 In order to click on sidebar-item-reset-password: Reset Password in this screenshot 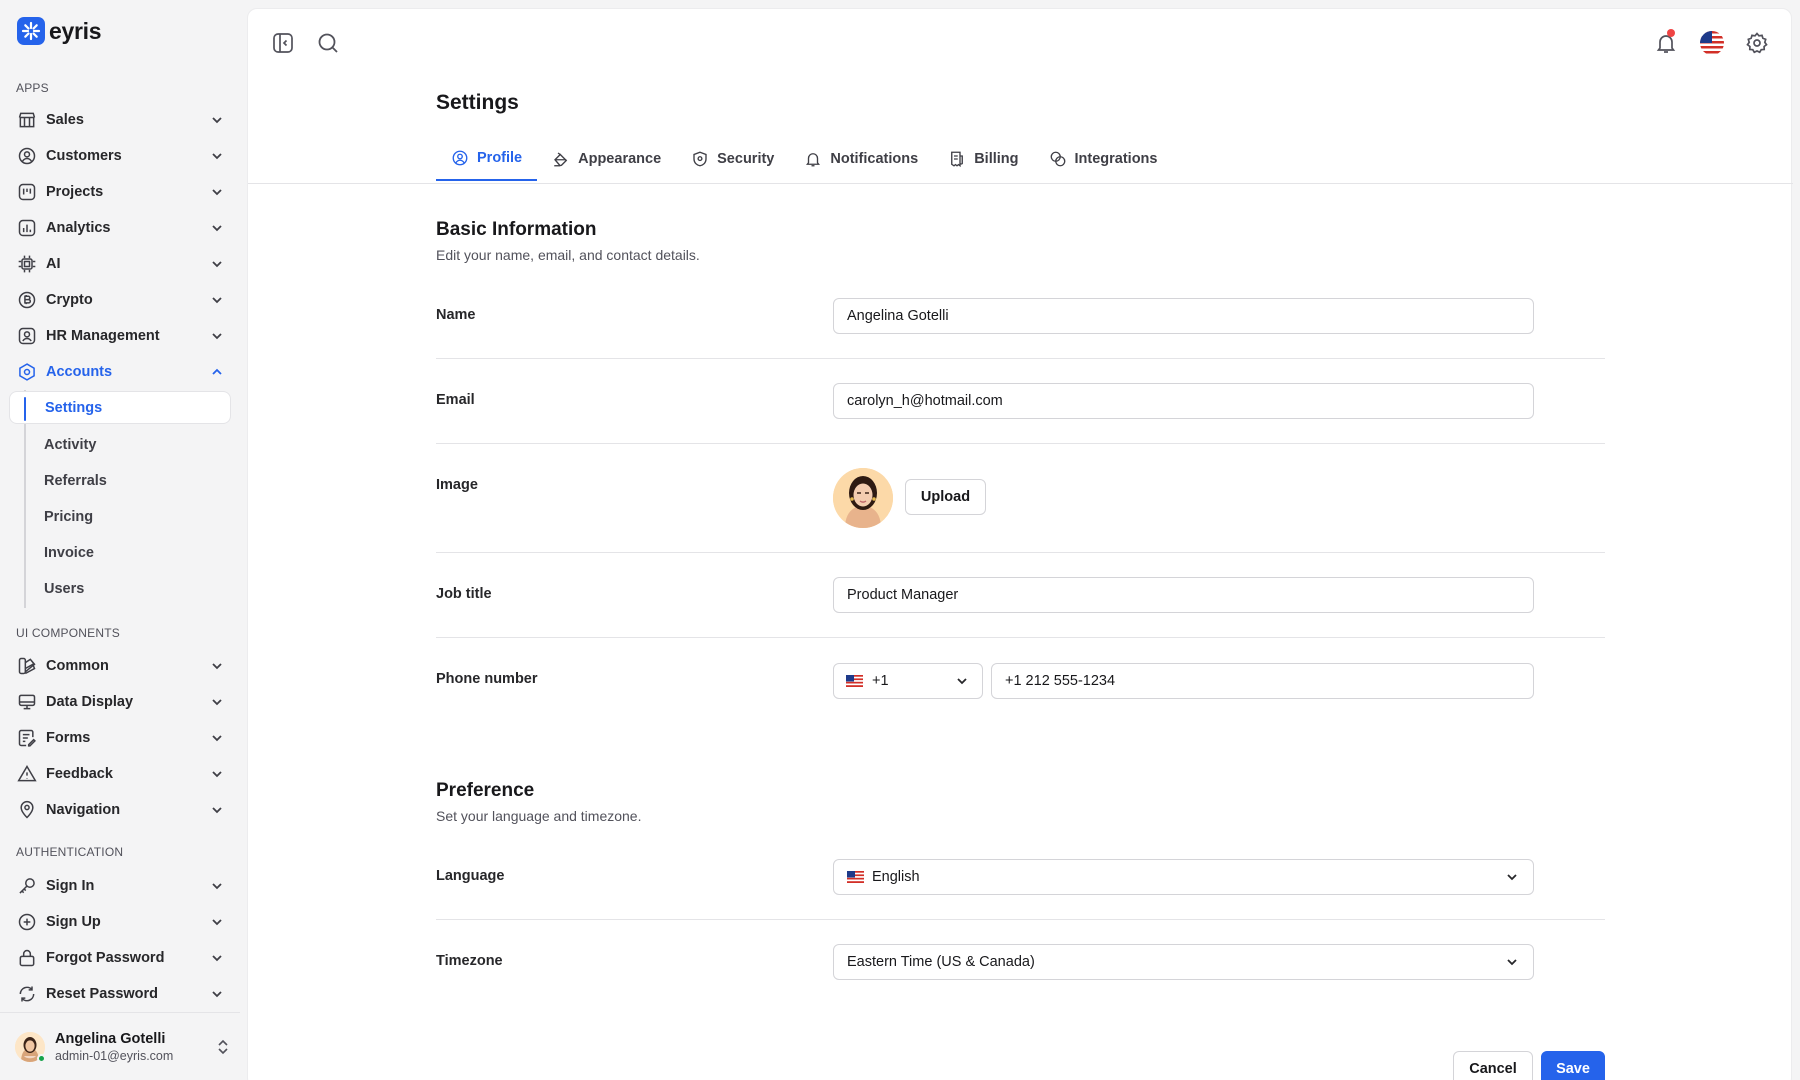, I will do `click(120, 994)`.